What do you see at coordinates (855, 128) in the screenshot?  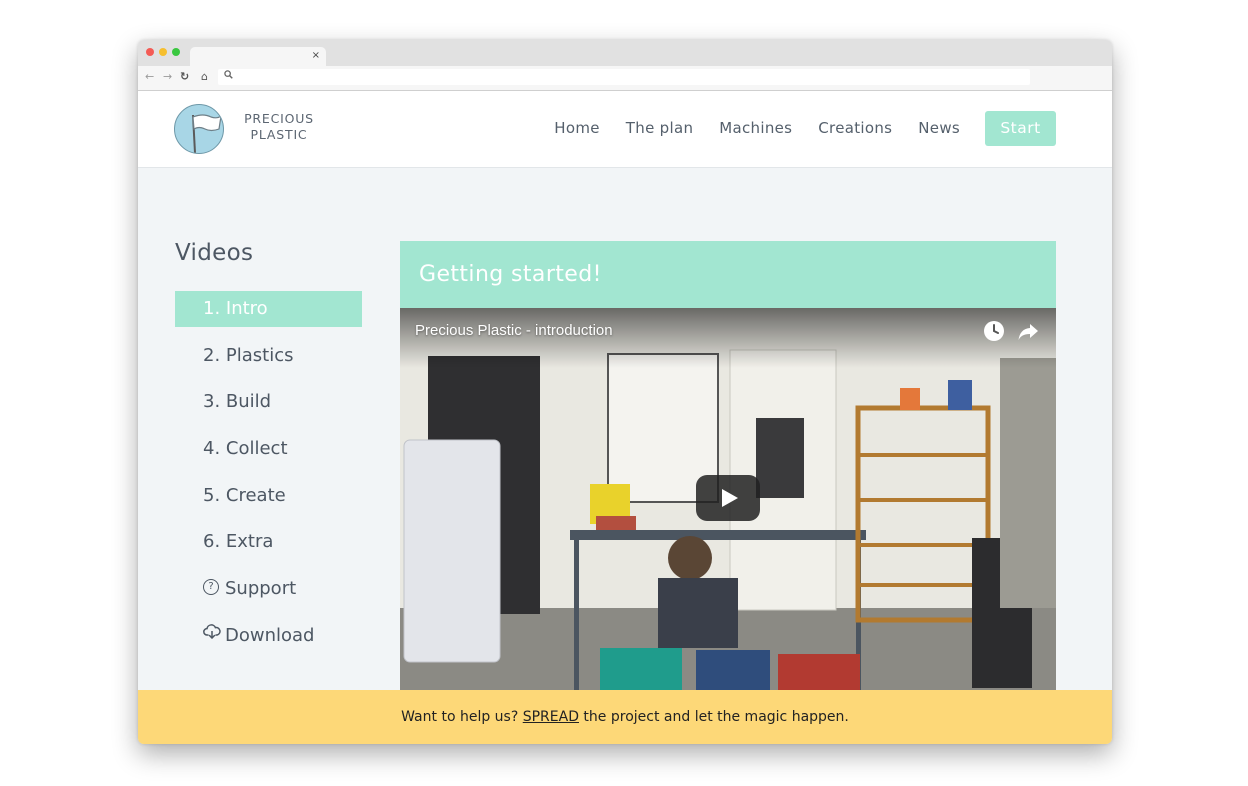 I see `nav-creations: Creations` at bounding box center [855, 128].